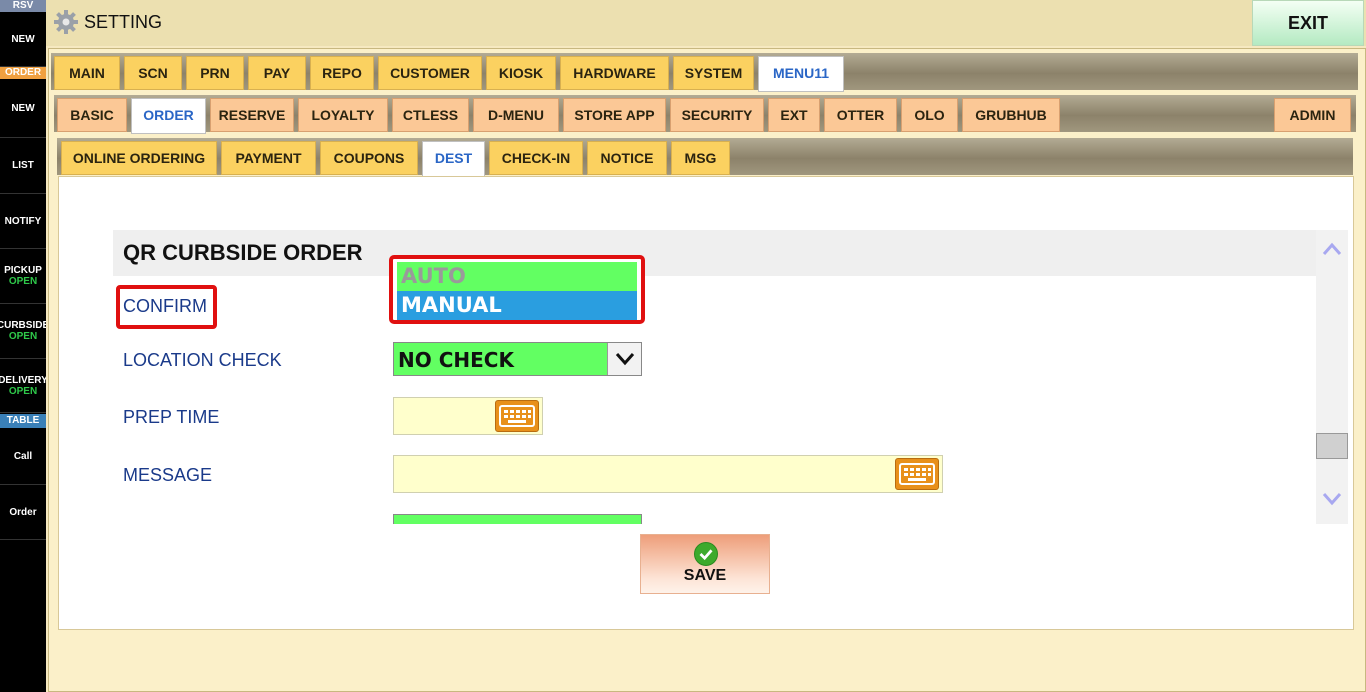 The width and height of the screenshot is (1366, 692). I want to click on tab-olo: OLO, so click(929, 115).